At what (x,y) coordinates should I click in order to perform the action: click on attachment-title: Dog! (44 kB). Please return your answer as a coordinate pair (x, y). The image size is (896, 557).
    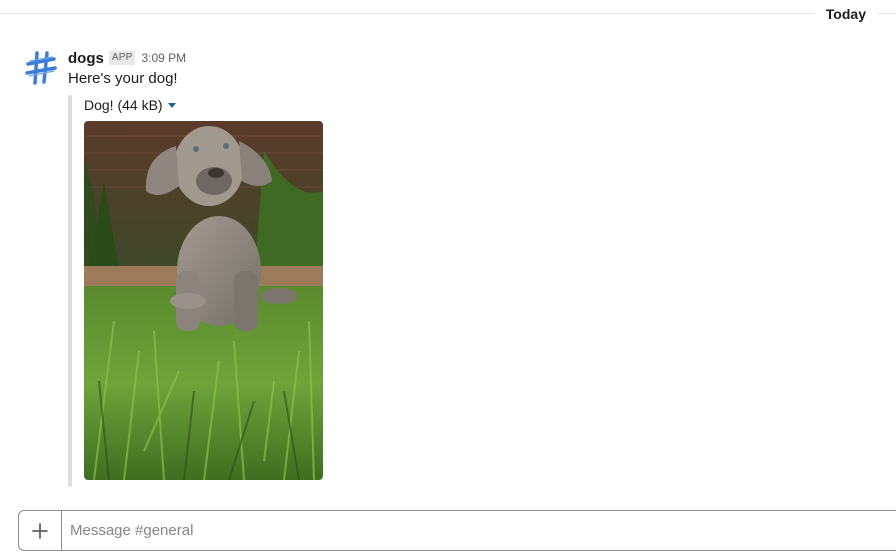
    Looking at the image, I should click on (130, 105).